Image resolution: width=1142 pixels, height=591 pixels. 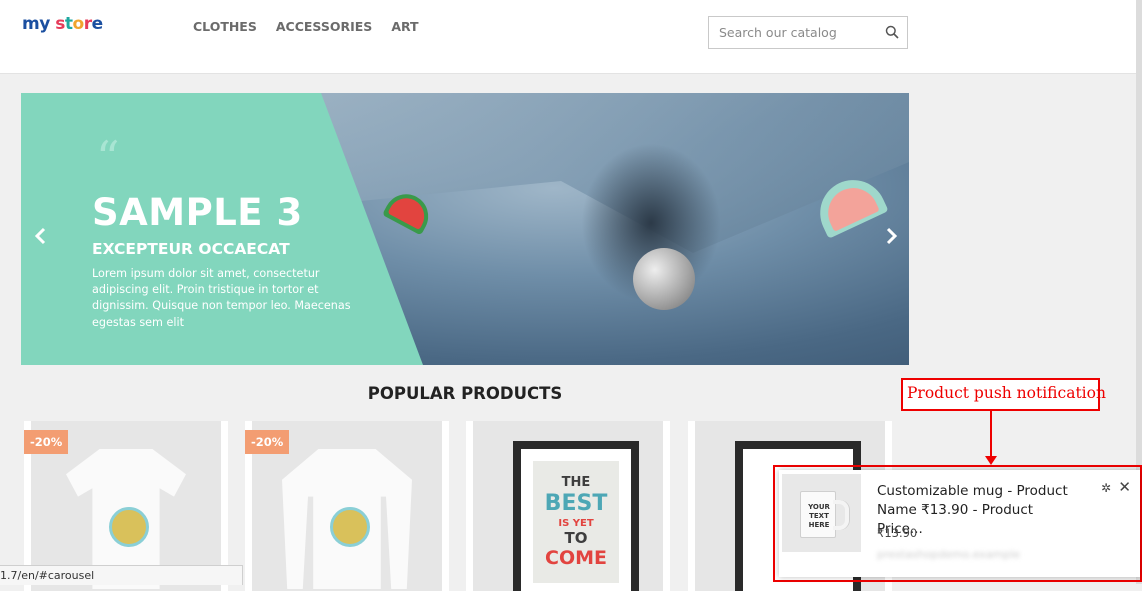 What do you see at coordinates (78, 24) in the screenshot?
I see `logo-letter: o` at bounding box center [78, 24].